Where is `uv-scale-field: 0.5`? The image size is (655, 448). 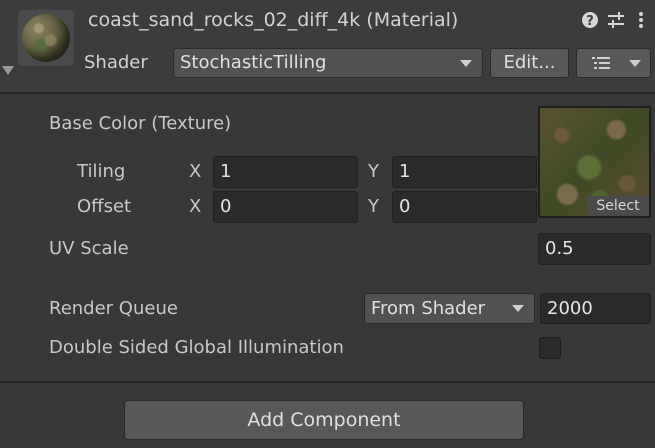
uv-scale-field: 0.5 is located at coordinates (594, 249).